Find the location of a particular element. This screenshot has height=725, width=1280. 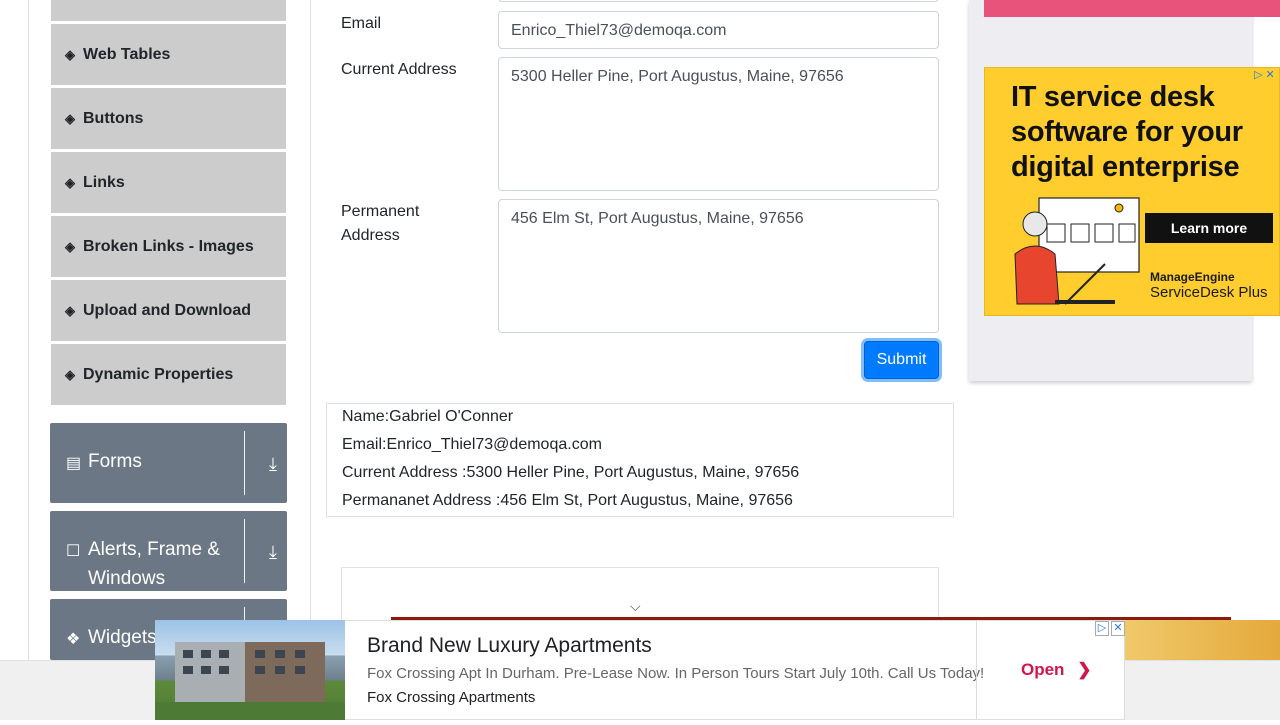

sidebar-item-label: Buttons is located at coordinates (113, 118).